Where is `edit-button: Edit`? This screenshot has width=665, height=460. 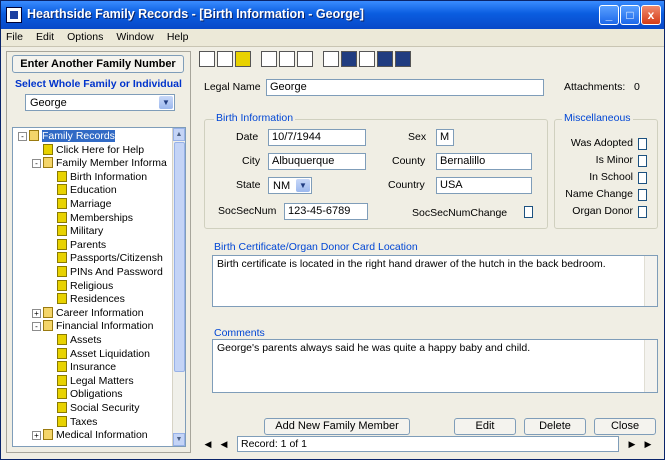 edit-button: Edit is located at coordinates (485, 426).